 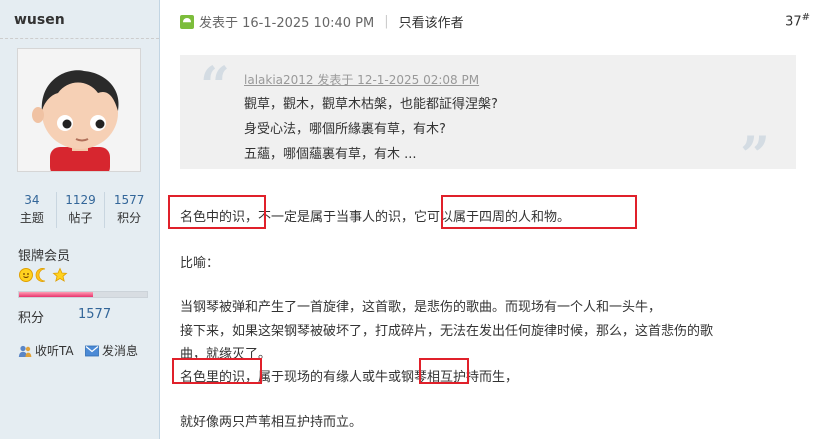 I want to click on sun-icon, so click(x=26, y=275).